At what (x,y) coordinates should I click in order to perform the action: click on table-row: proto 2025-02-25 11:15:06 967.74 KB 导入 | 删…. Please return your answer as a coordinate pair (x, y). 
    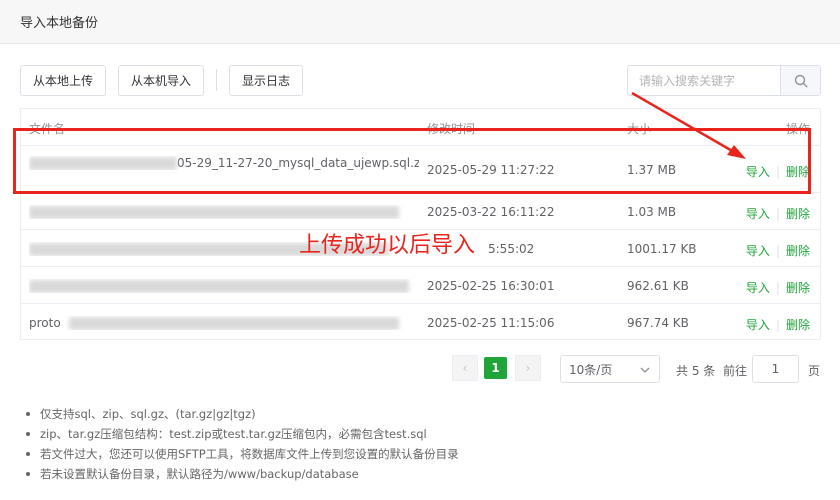
    Looking at the image, I should click on (420, 322).